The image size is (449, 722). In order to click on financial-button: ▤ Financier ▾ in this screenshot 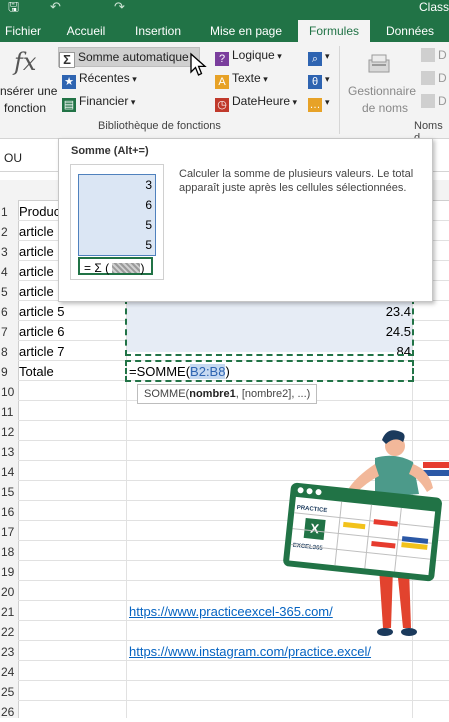, I will do `click(98, 103)`.